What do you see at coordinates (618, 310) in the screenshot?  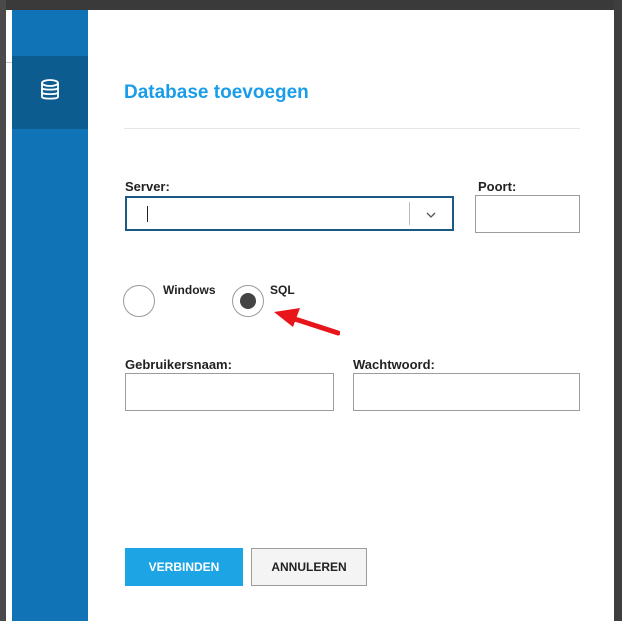 I see `window-frame-right` at bounding box center [618, 310].